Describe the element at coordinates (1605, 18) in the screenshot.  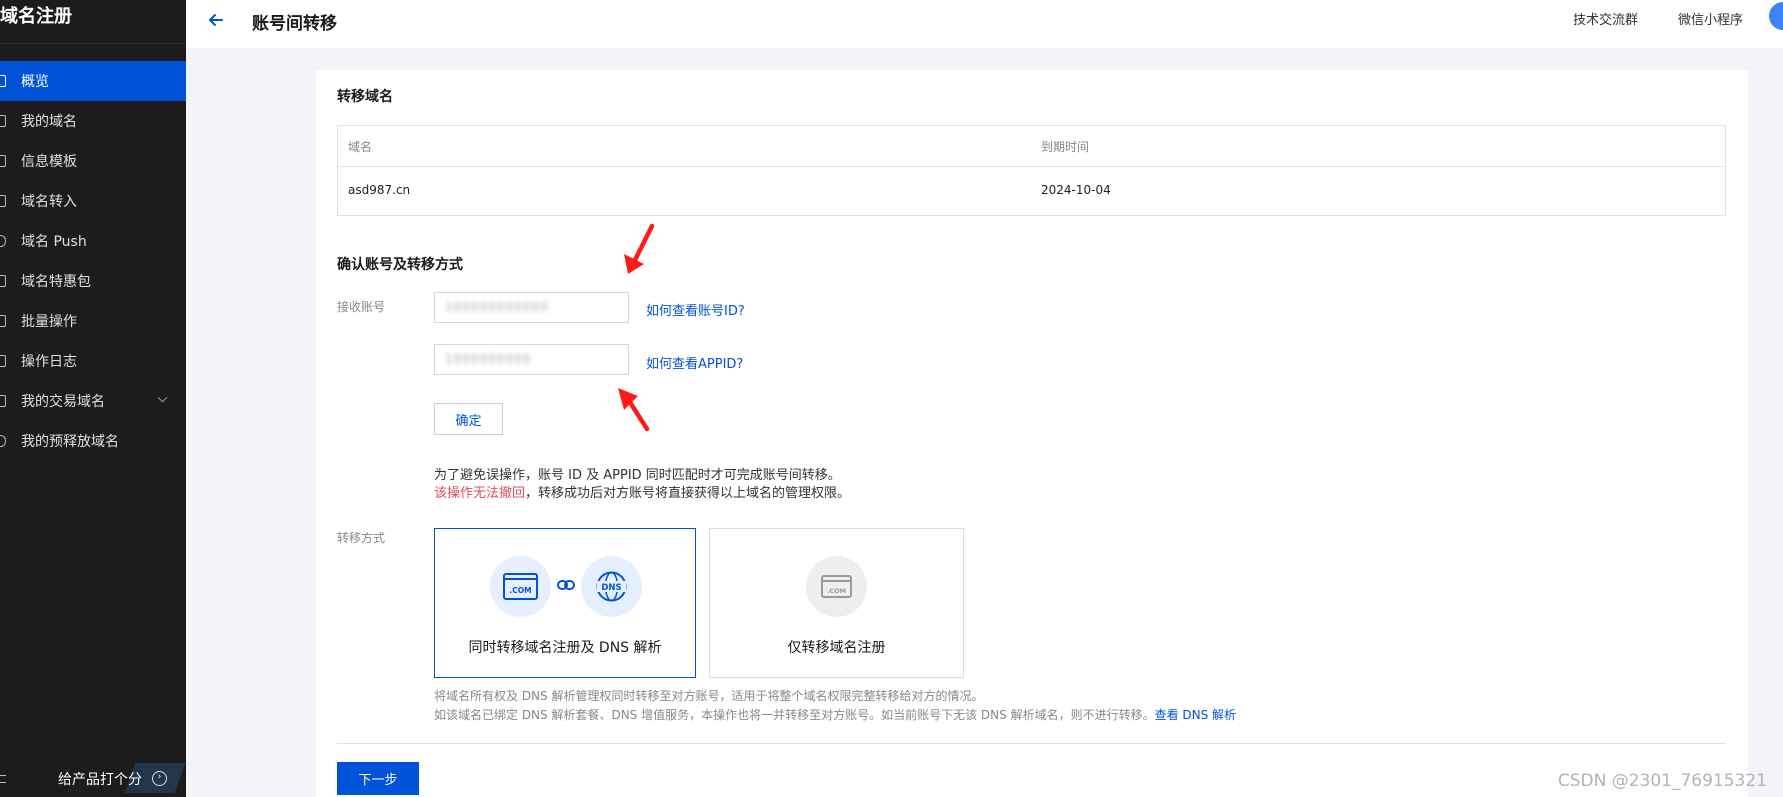
I see `tech-group-link: 技术交流群` at that location.